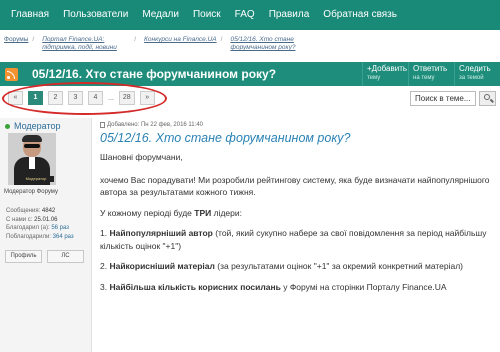 The height and width of the screenshot is (352, 500). I want to click on leaders-count: ТРИ, so click(203, 212).